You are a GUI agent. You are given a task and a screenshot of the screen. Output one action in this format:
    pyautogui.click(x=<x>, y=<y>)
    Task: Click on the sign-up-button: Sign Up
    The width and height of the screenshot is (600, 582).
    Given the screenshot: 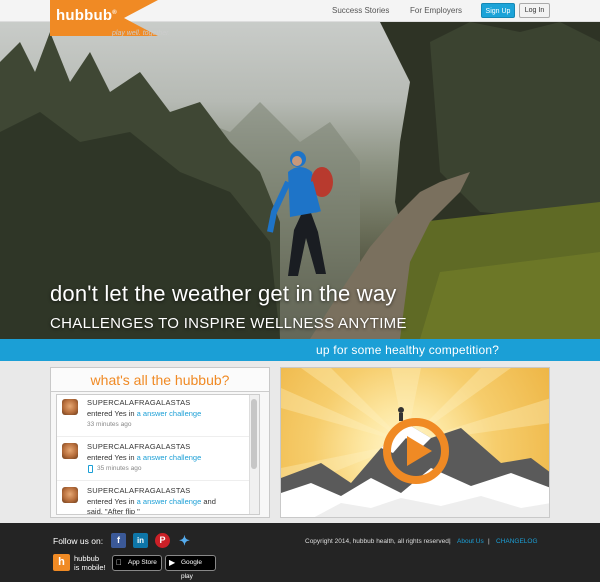 What is the action you would take?
    pyautogui.click(x=498, y=10)
    